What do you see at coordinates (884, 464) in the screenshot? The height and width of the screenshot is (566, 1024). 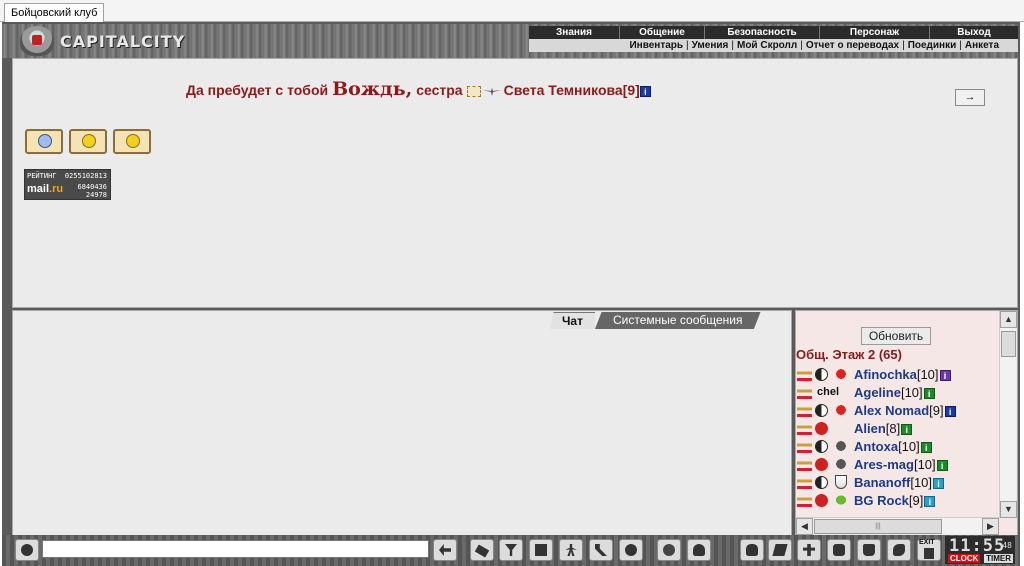 I see `user-nick: Ares-mag` at bounding box center [884, 464].